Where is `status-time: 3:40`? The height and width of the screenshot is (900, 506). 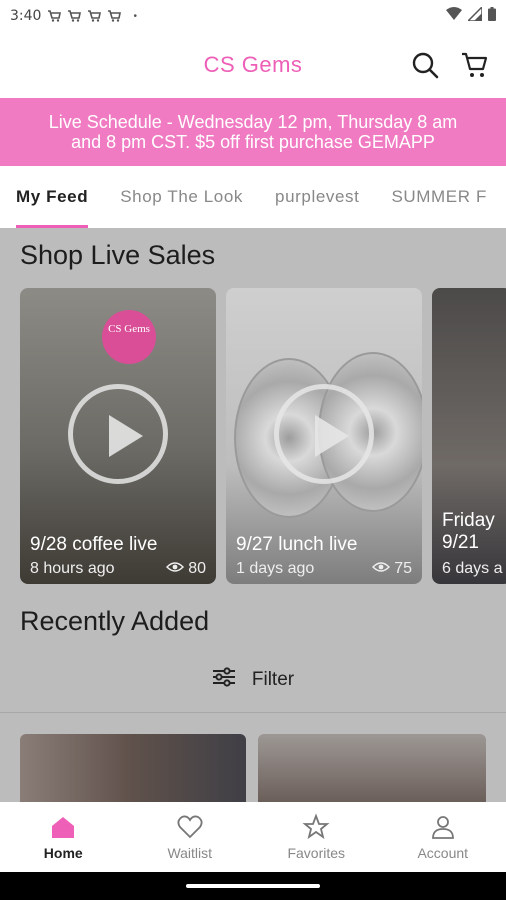 status-time: 3:40 is located at coordinates (26, 16).